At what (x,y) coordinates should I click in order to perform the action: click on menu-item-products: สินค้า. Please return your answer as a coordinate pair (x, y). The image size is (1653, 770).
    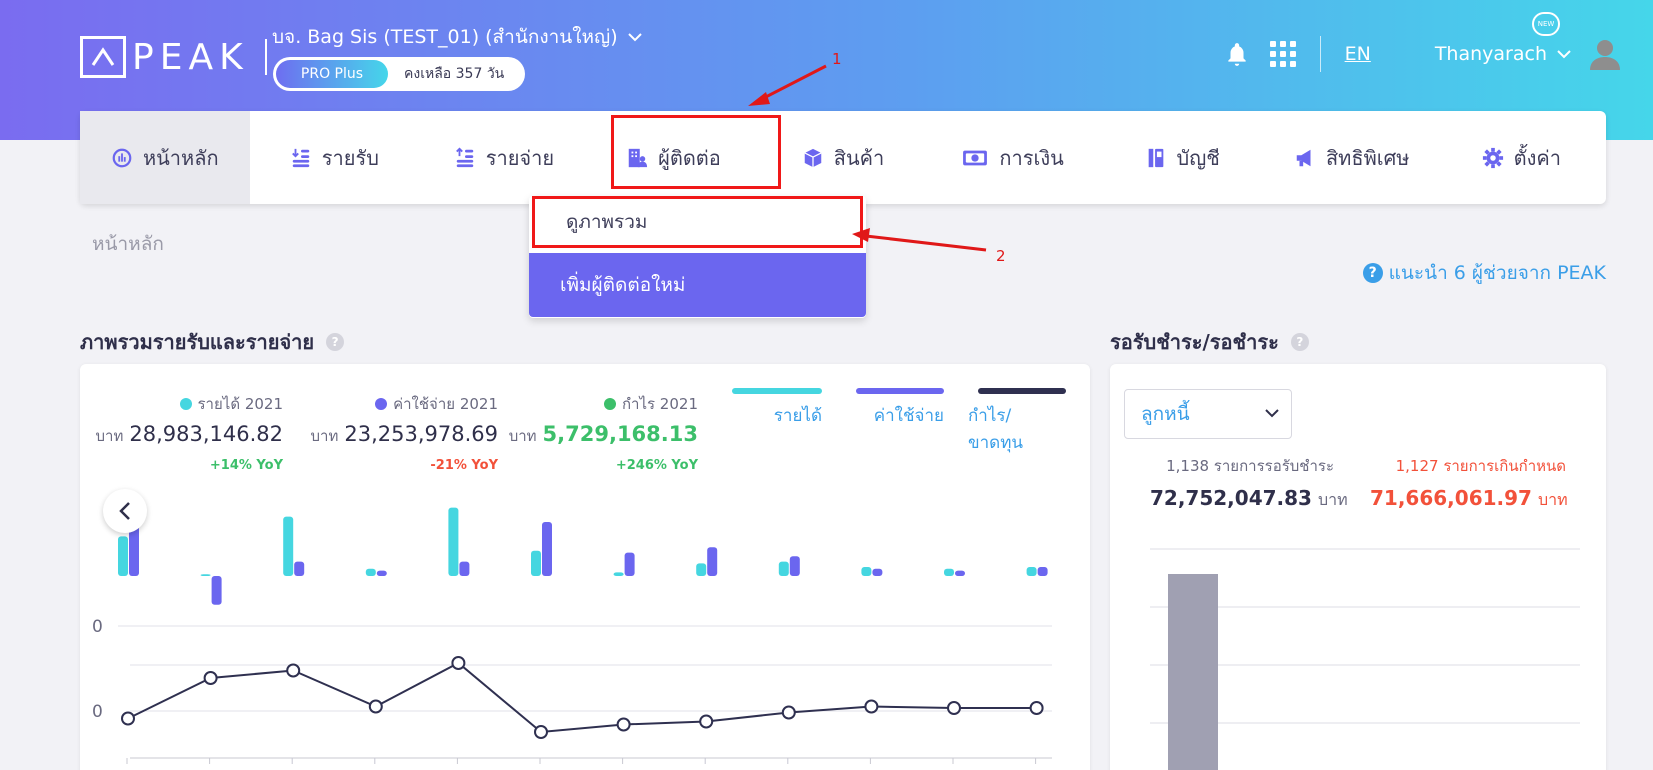
    Looking at the image, I should click on (843, 157).